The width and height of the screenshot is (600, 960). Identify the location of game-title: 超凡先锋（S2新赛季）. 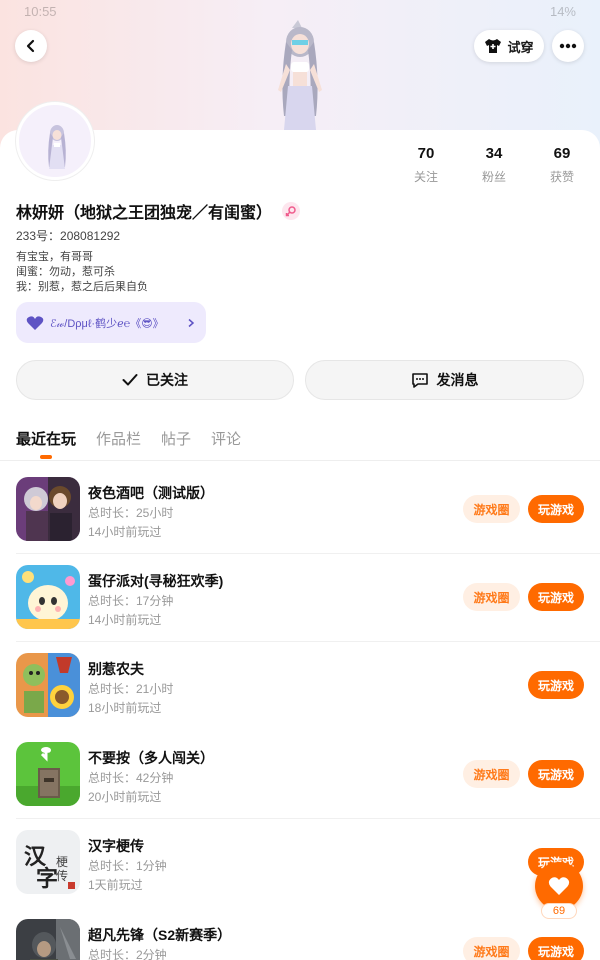
(160, 935).